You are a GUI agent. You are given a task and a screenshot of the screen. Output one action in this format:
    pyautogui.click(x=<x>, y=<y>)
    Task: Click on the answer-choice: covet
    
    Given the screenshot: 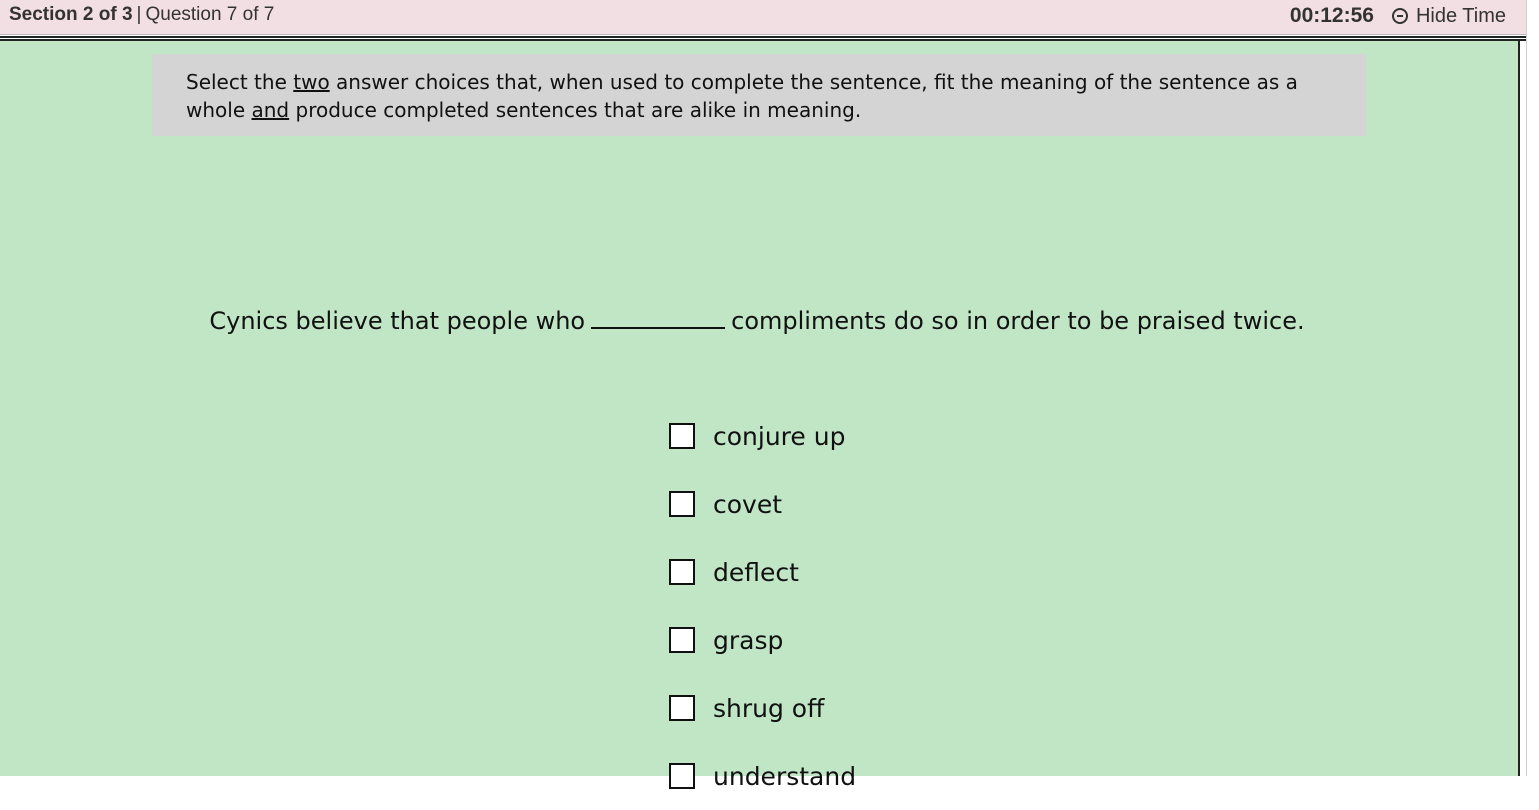 What is the action you would take?
    pyautogui.click(x=762, y=504)
    